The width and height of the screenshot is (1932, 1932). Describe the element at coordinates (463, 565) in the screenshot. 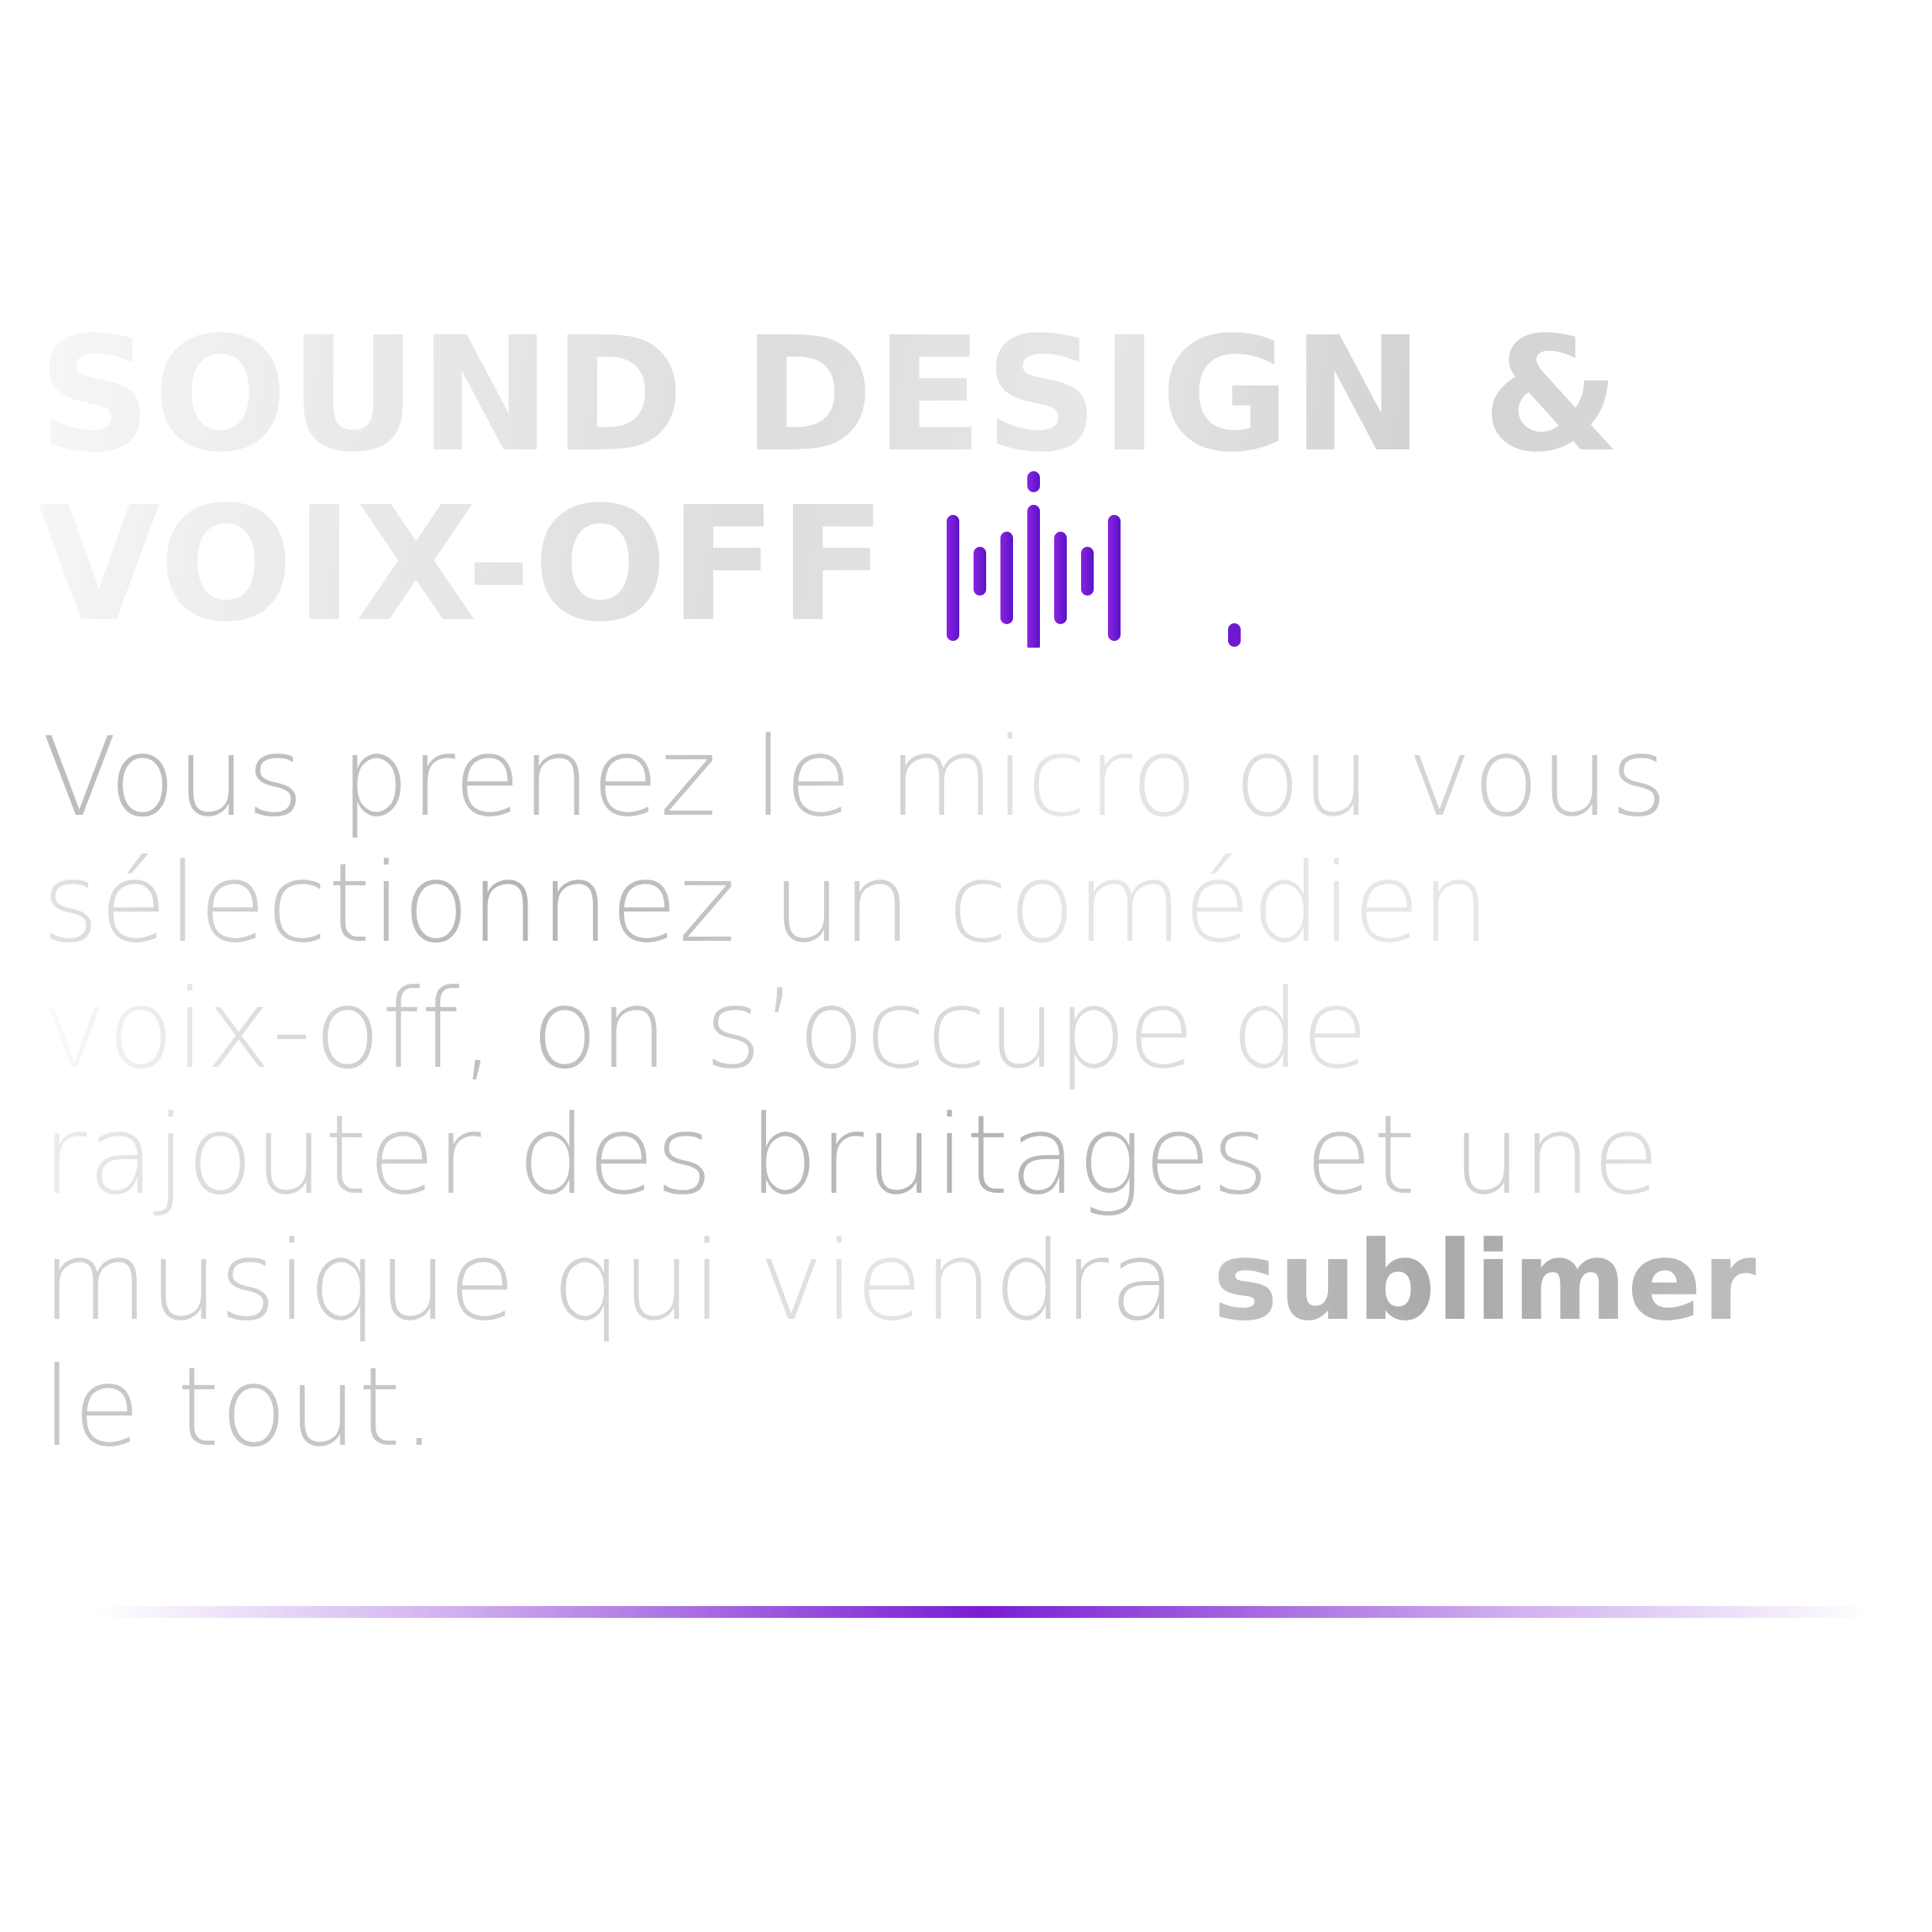

I see `title-line-2-text: VOIX-OFF` at that location.